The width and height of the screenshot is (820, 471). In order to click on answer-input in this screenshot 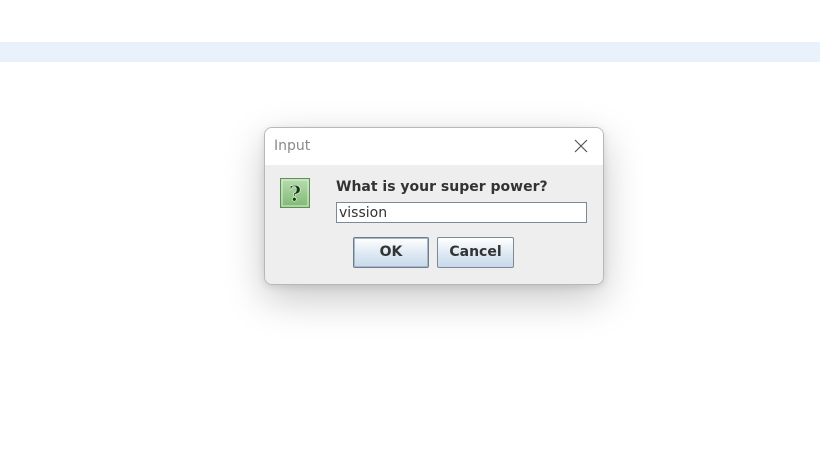, I will do `click(461, 212)`.